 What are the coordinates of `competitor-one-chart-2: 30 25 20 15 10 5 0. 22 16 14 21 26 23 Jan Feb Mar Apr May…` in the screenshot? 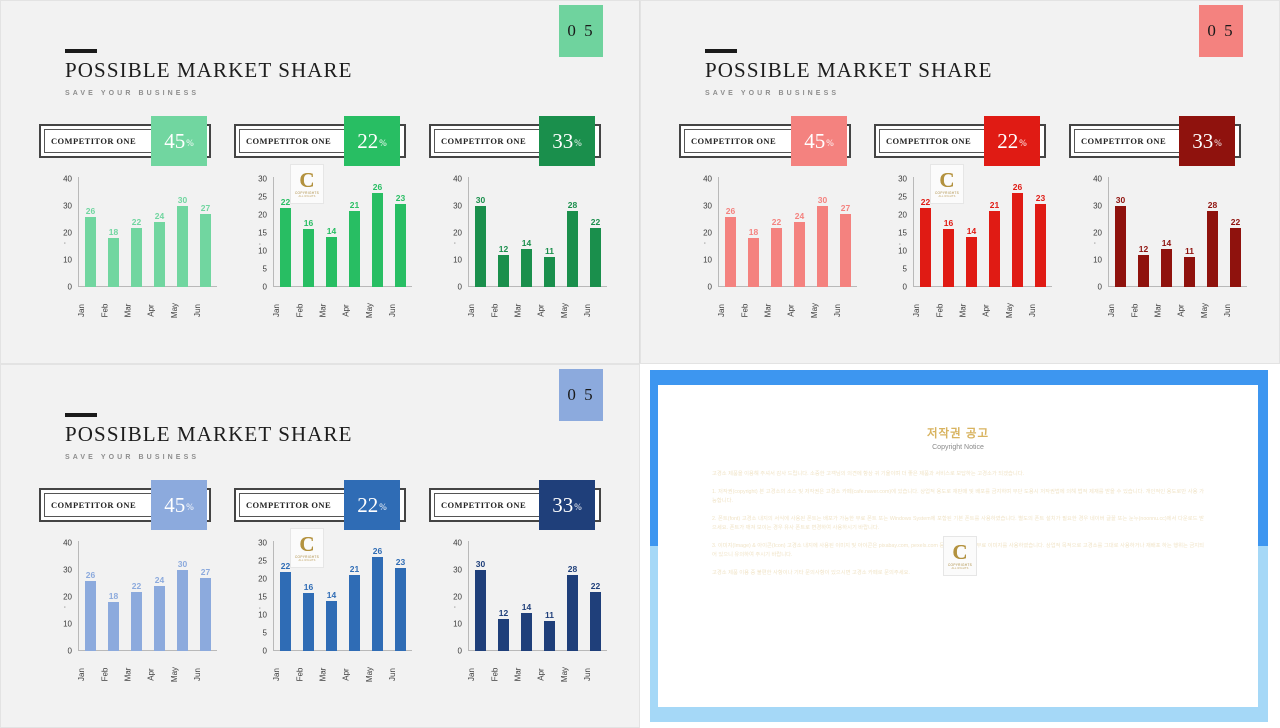 It's located at (328, 612).